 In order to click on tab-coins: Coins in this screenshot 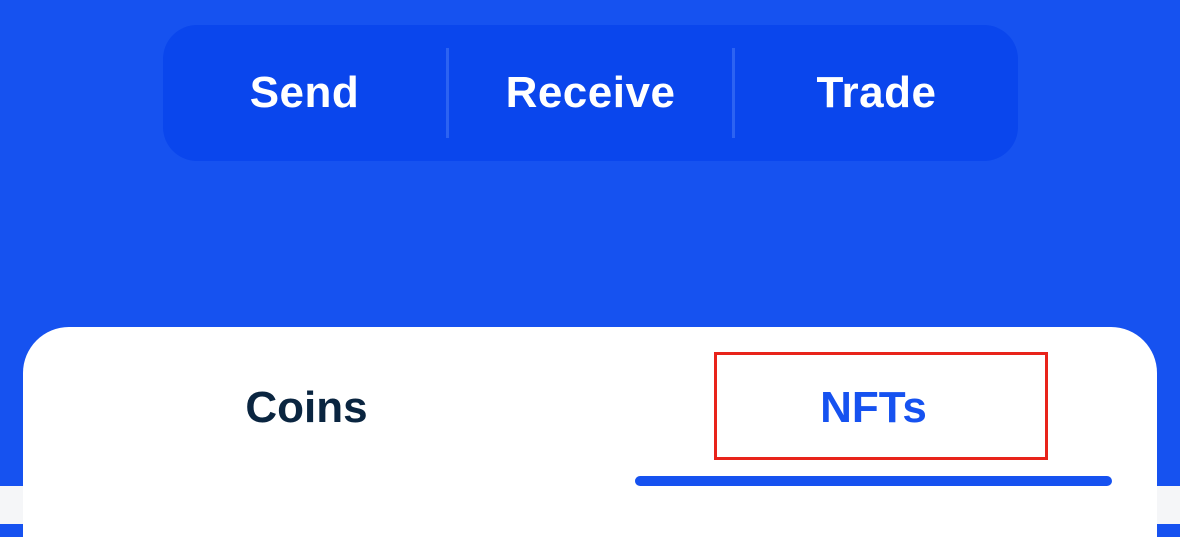, I will do `click(306, 407)`.